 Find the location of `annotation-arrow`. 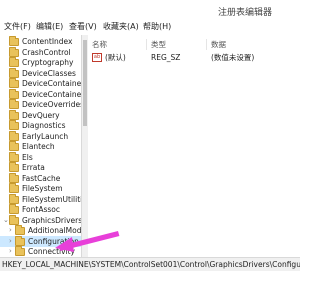

annotation-arrow is located at coordinates (87, 241).